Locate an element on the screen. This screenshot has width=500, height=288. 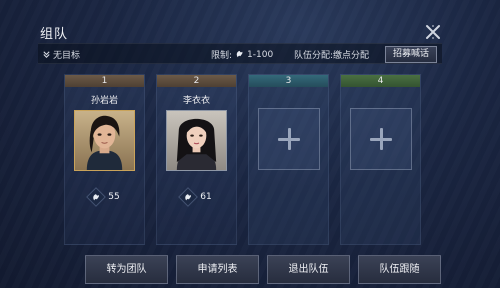
team-slot-1: 1 孙岩岩 55 is located at coordinates (104, 159).